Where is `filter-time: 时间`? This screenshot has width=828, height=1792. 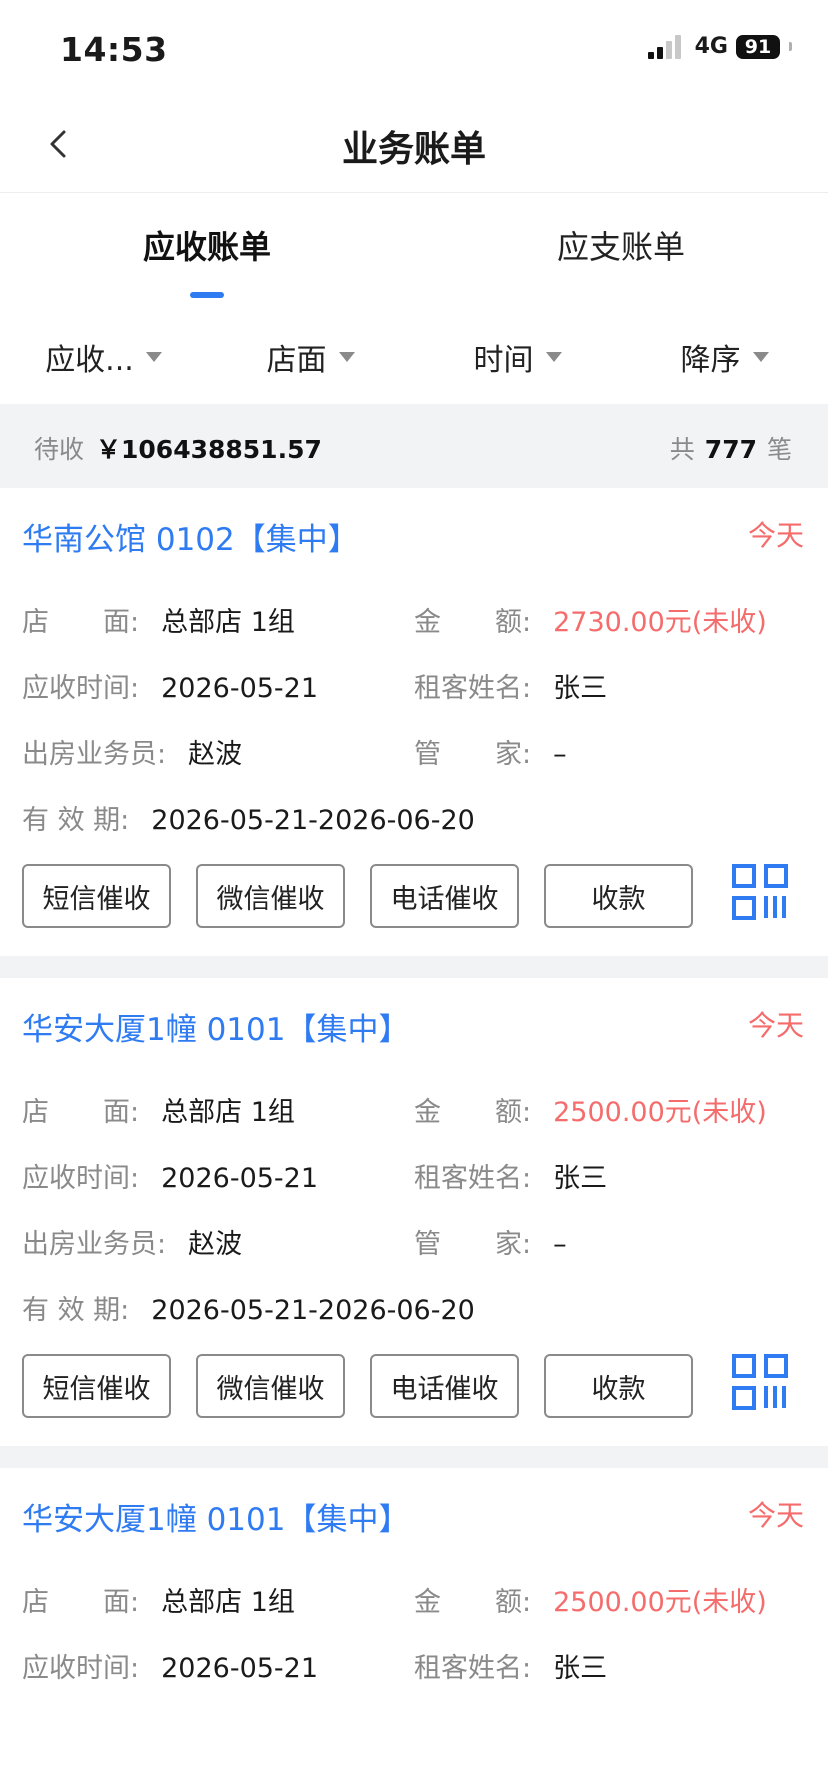 filter-time: 时间 is located at coordinates (517, 357).